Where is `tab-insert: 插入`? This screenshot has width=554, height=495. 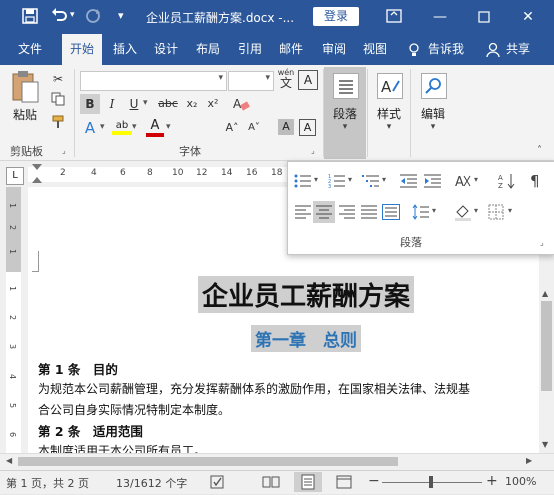 tab-insert: 插入 is located at coordinates (125, 49).